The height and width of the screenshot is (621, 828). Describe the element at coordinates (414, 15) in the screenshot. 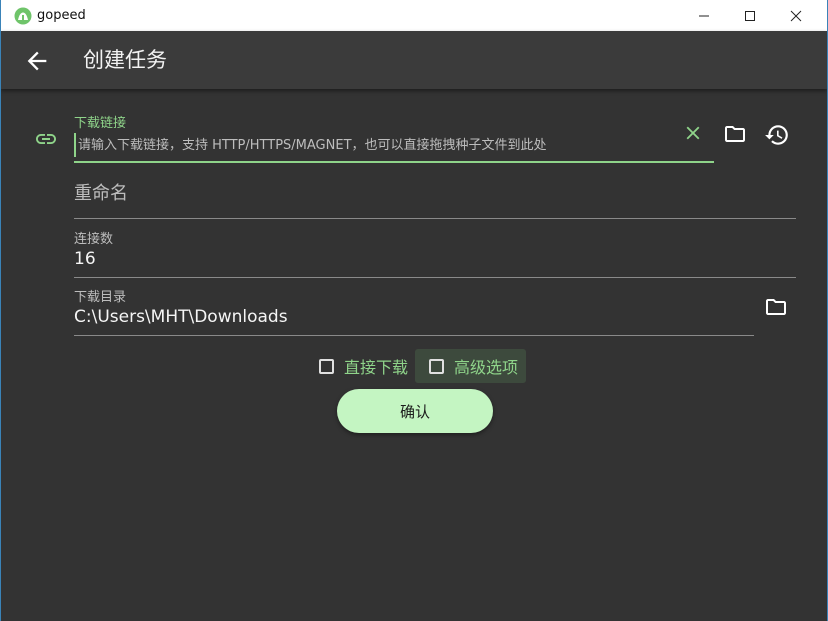

I see `window-titlebar: gopeed` at that location.